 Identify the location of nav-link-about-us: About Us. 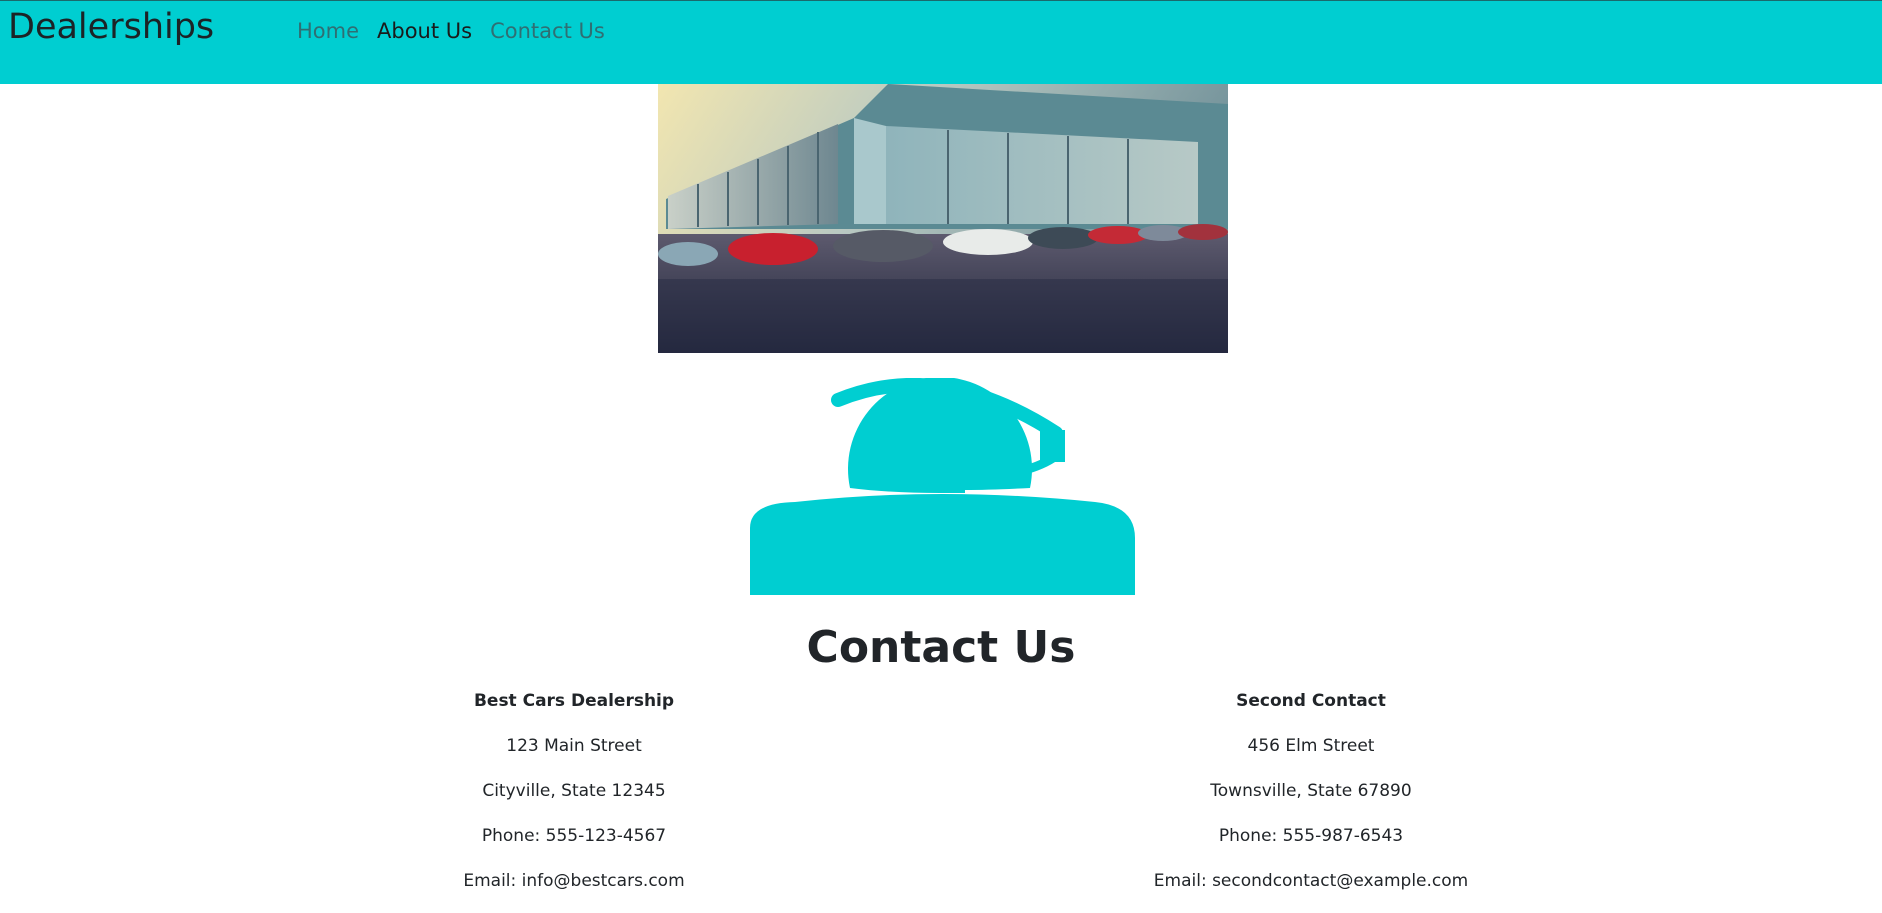
(424, 31).